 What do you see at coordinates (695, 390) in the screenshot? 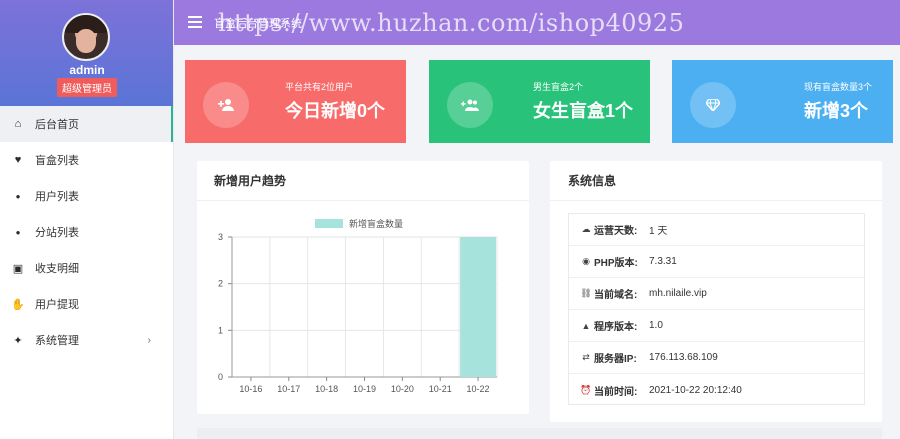
I see `info-value: 2021-10-22 20:12:40` at bounding box center [695, 390].